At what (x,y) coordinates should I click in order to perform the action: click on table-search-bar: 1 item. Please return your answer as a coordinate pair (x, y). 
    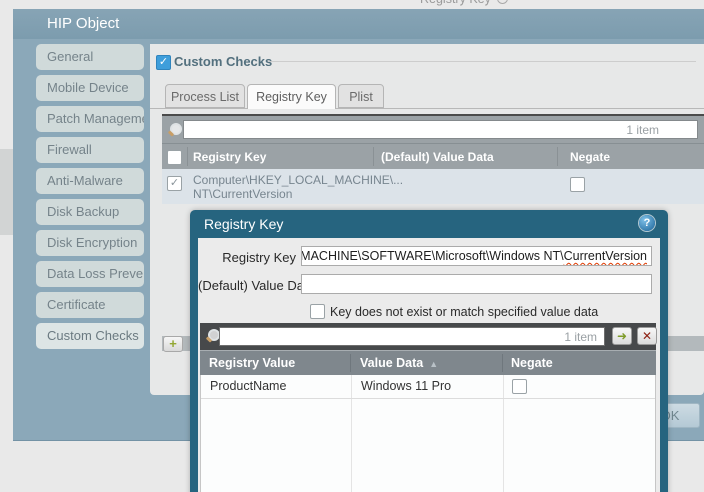
    Looking at the image, I should click on (433, 129).